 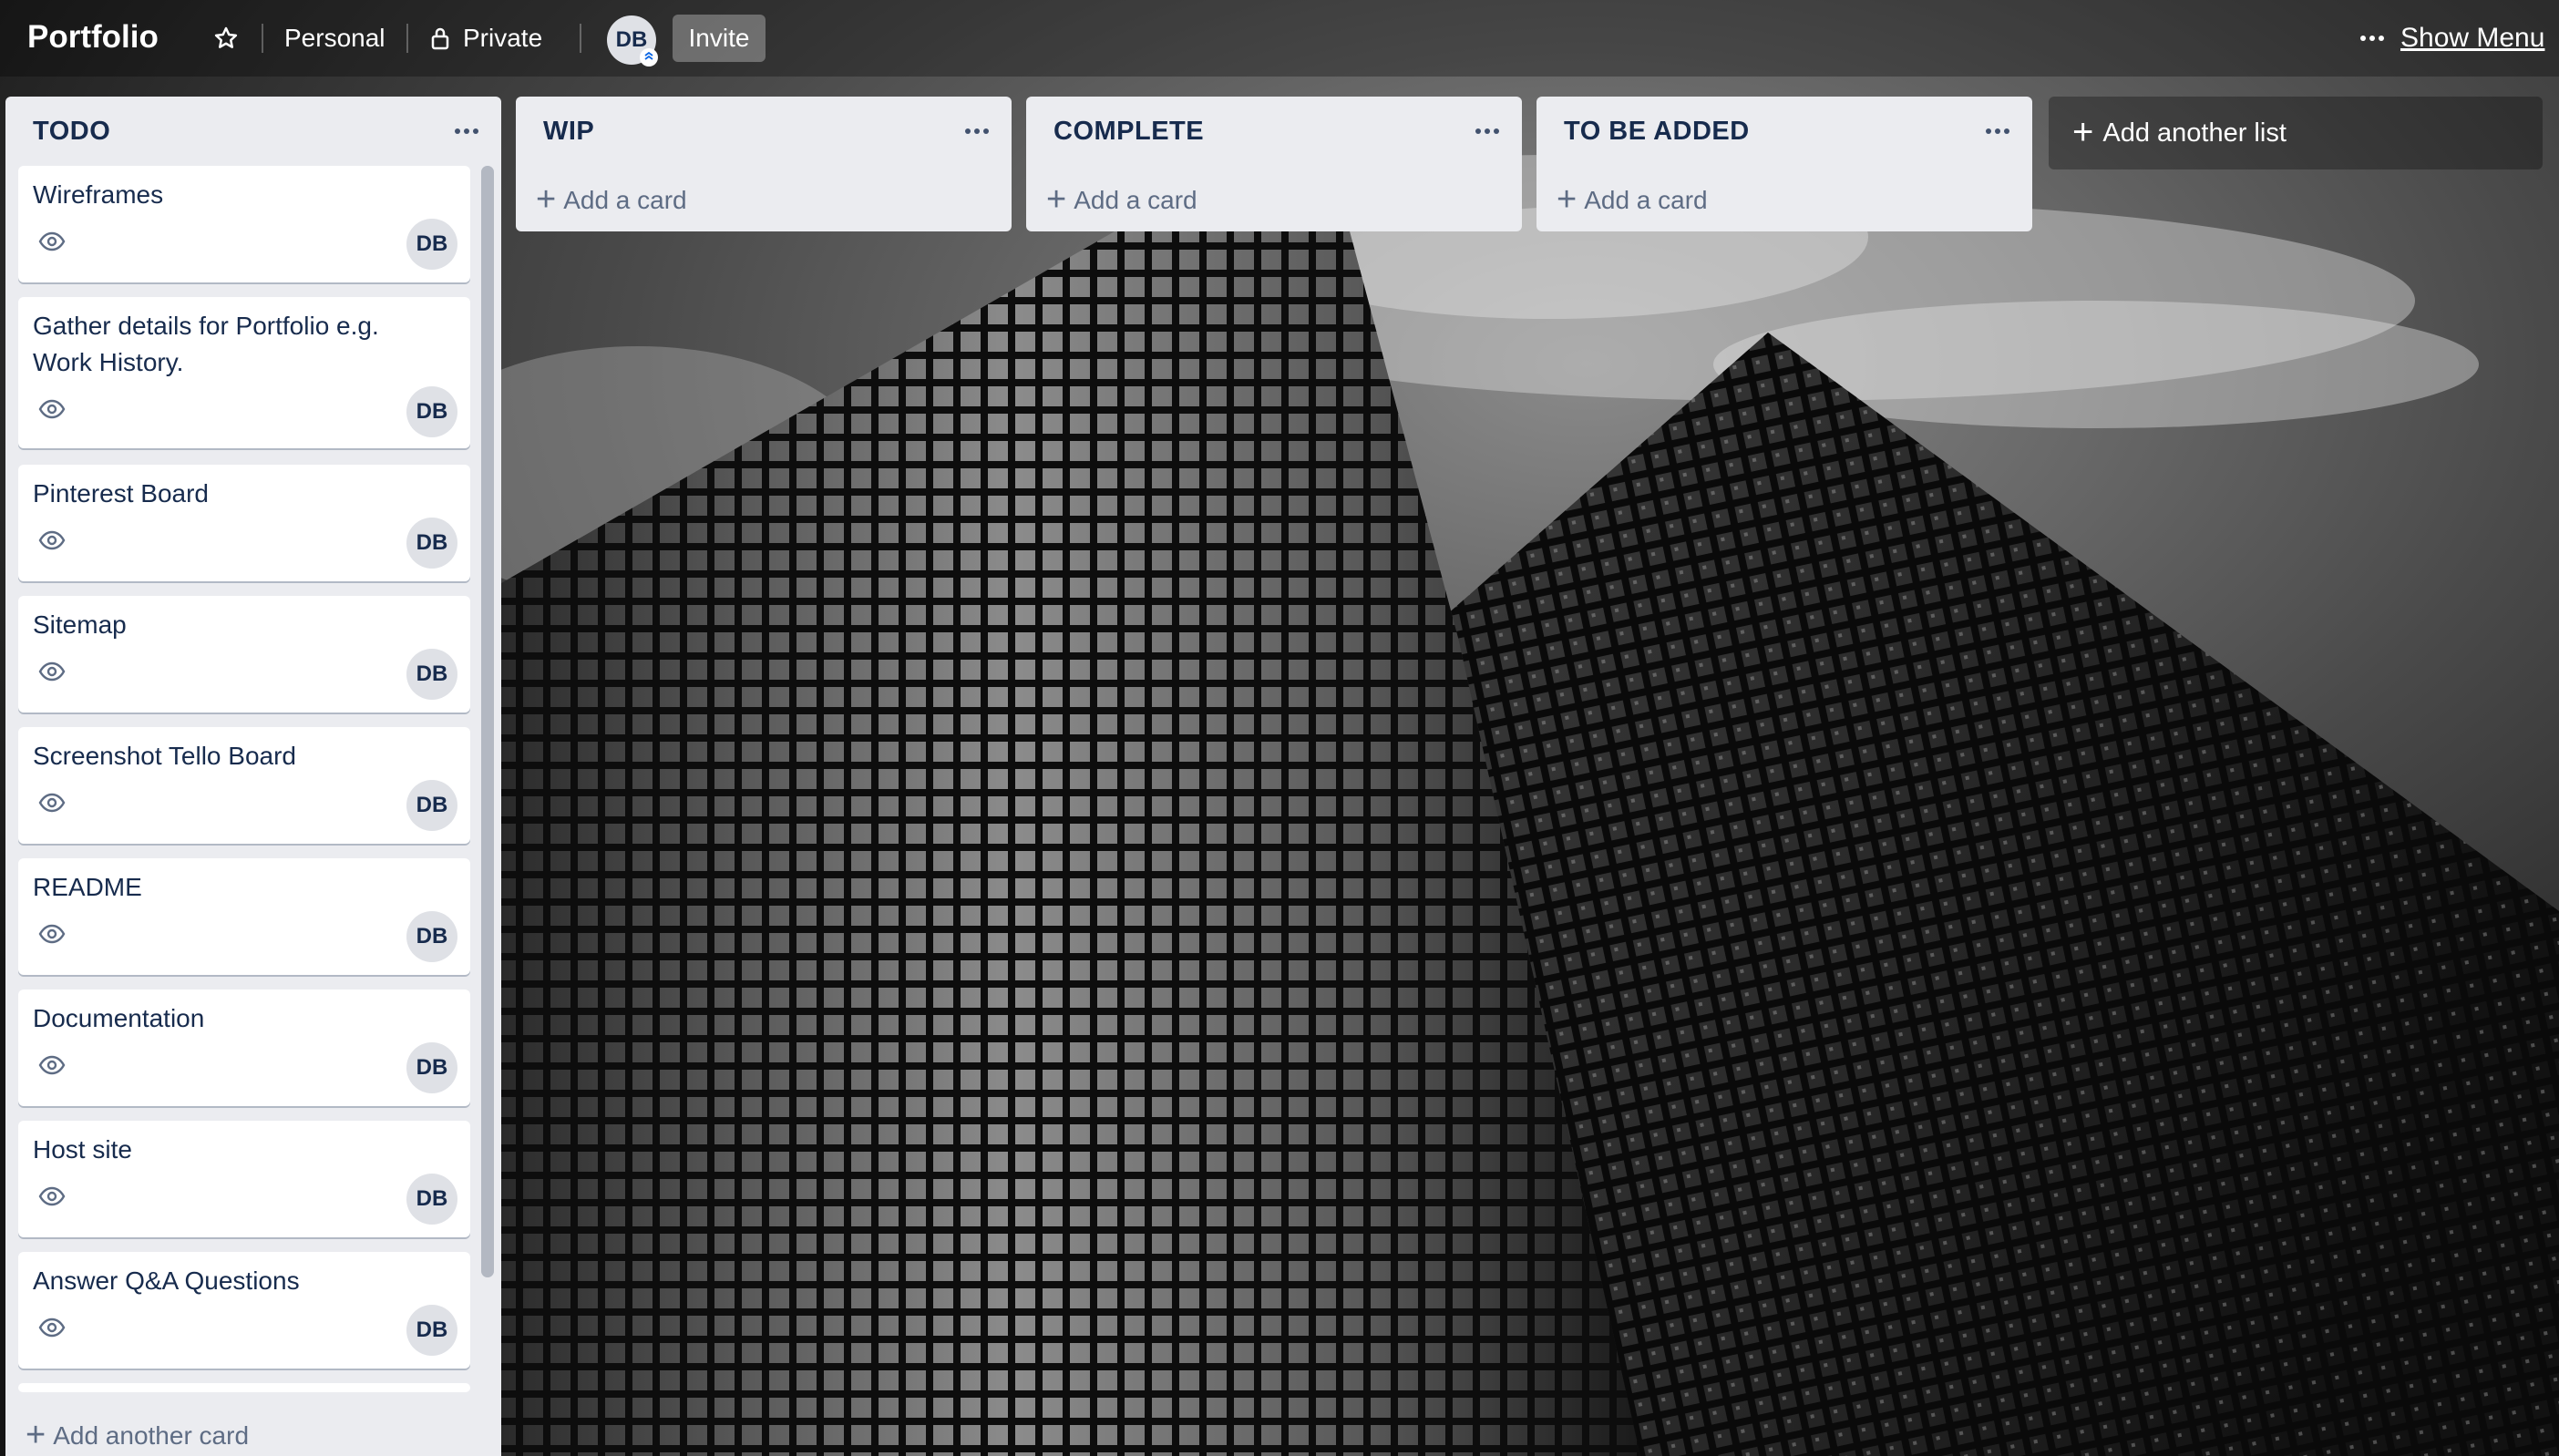 What do you see at coordinates (253, 129) in the screenshot?
I see `list-header: TODO` at bounding box center [253, 129].